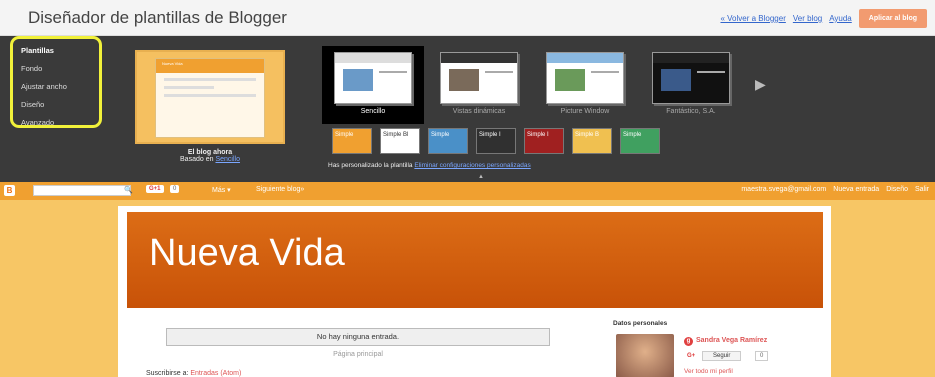 This screenshot has height=377, width=935. I want to click on subscribe-link: Entradas (Atom), so click(215, 373).